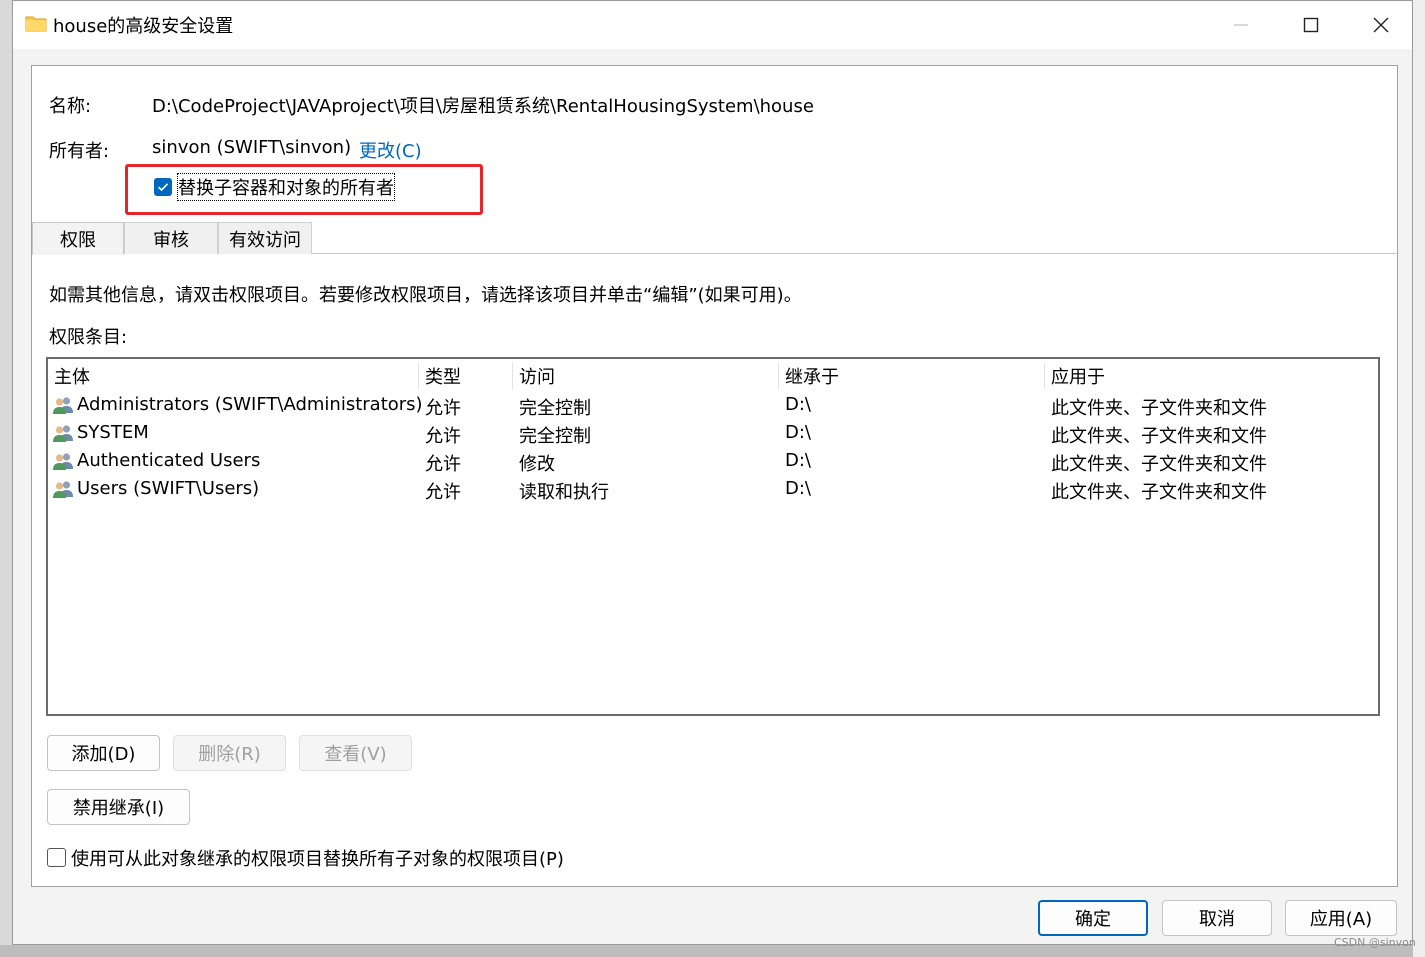 This screenshot has height=957, width=1425. I want to click on disable-inheritance-label: 禁用继承(I), so click(118, 808).